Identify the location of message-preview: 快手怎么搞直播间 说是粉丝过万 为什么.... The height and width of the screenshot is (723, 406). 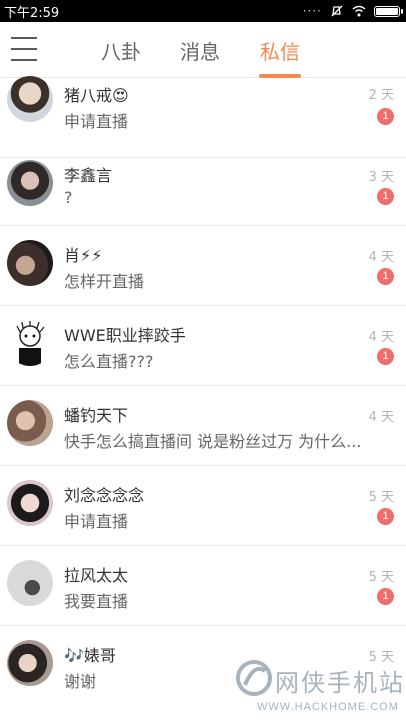
(213, 441).